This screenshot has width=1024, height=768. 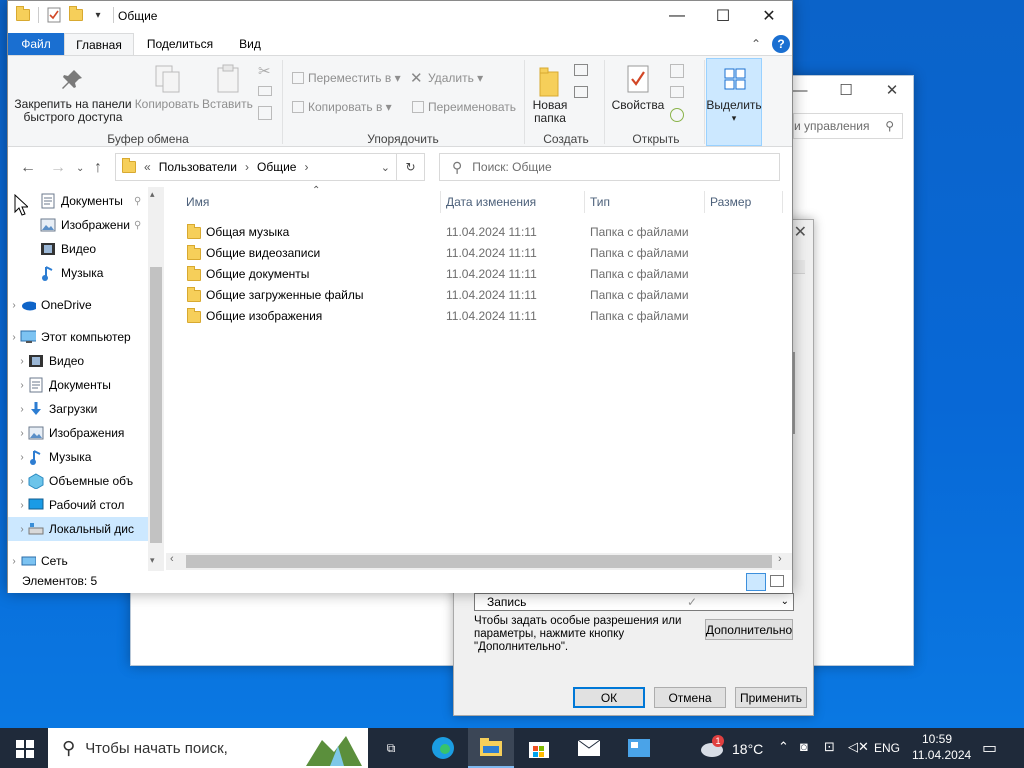 I want to click on scroll-left-icon: ‹, so click(x=172, y=559).